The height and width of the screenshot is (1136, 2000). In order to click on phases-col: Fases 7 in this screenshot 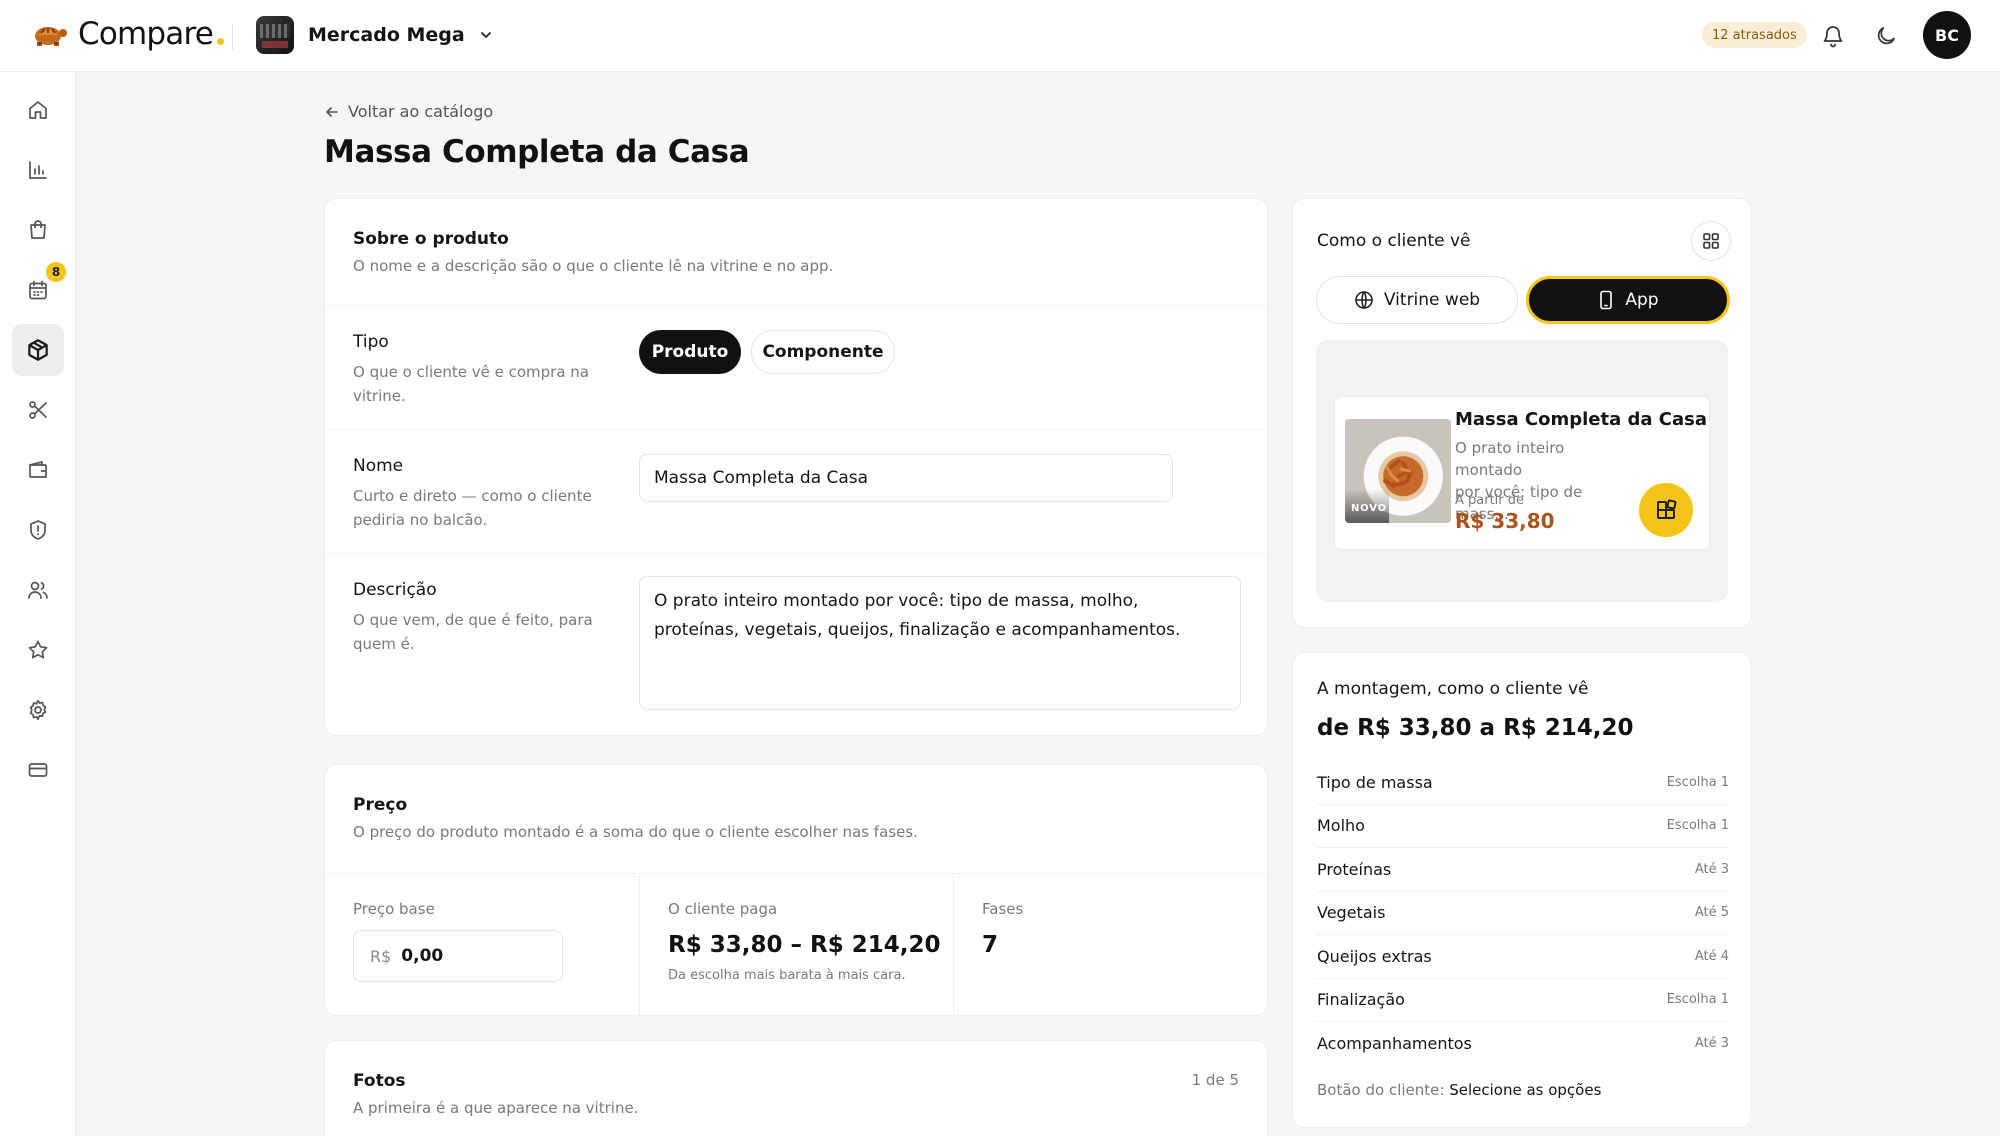, I will do `click(1110, 945)`.